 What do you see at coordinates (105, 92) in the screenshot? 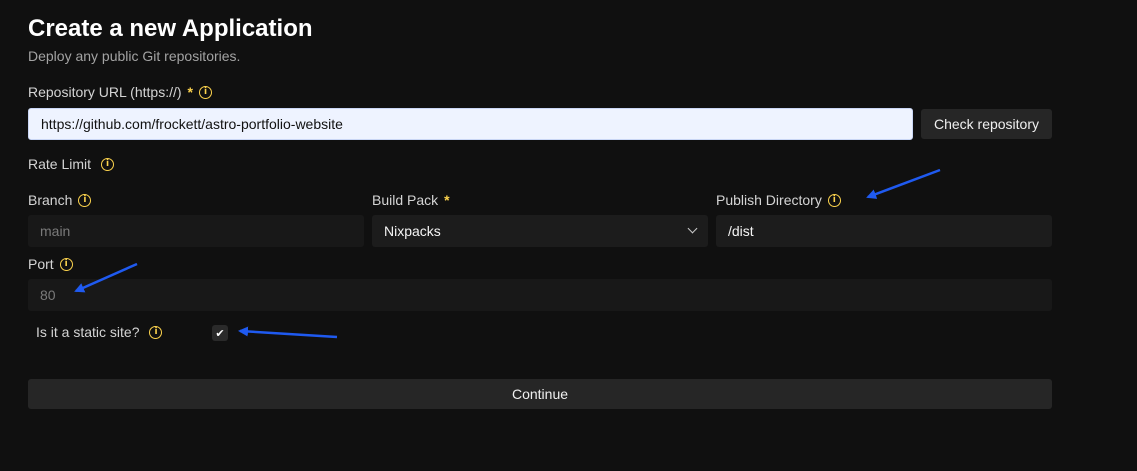
I see `repository-url-label-text: Repository URL (https://)` at bounding box center [105, 92].